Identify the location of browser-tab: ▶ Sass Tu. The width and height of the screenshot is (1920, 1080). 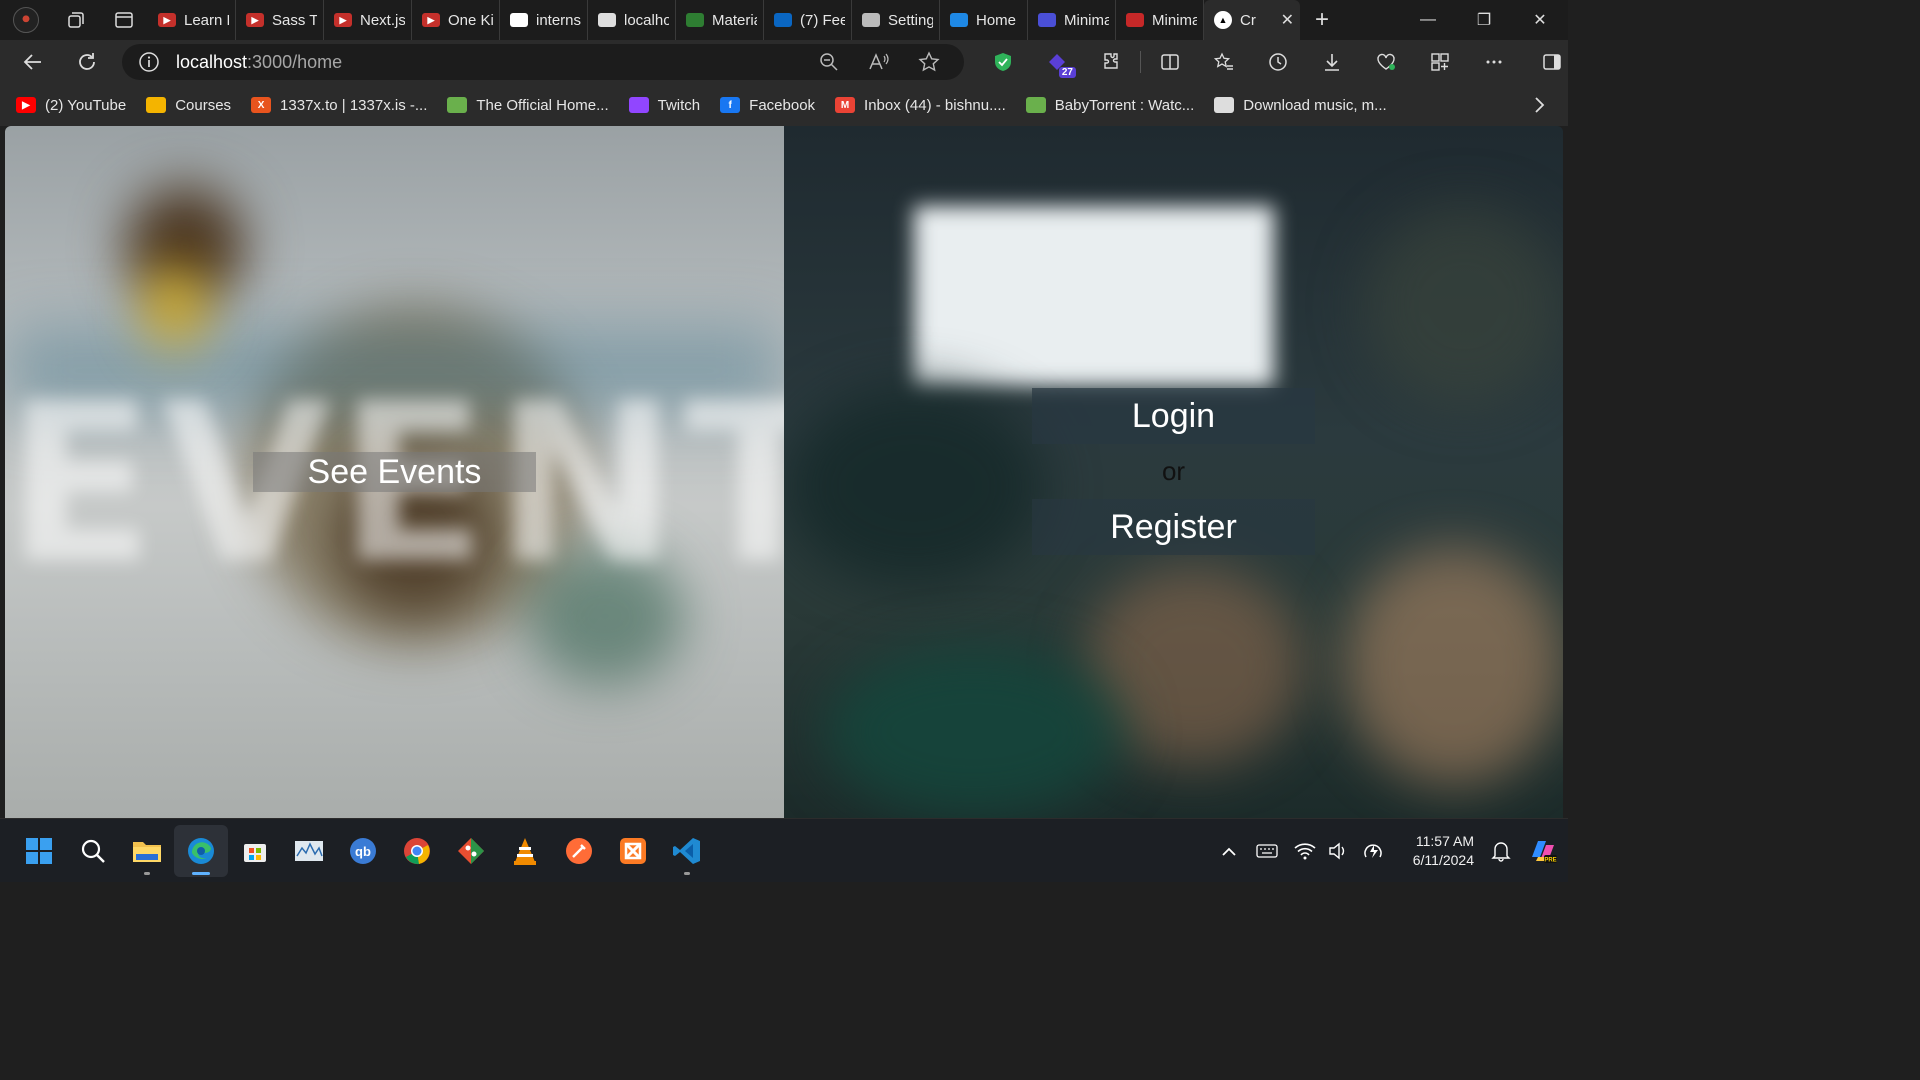
(280, 20).